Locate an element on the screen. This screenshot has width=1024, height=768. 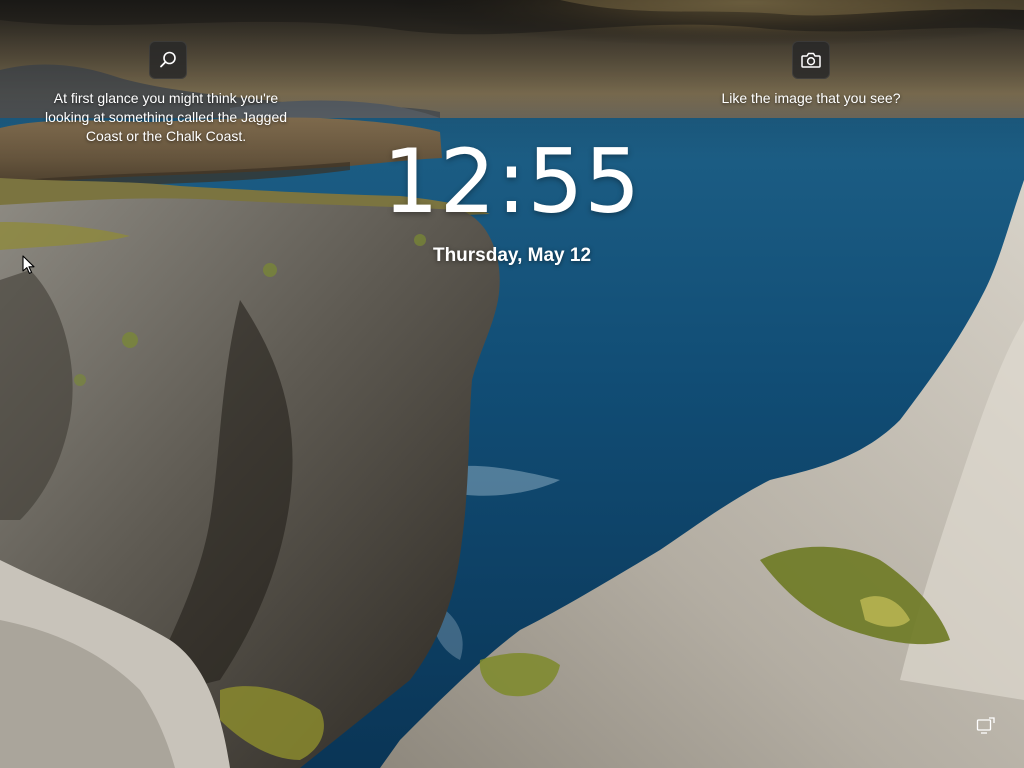
lock-screen-date: Thursday, May 12 is located at coordinates (512, 255).